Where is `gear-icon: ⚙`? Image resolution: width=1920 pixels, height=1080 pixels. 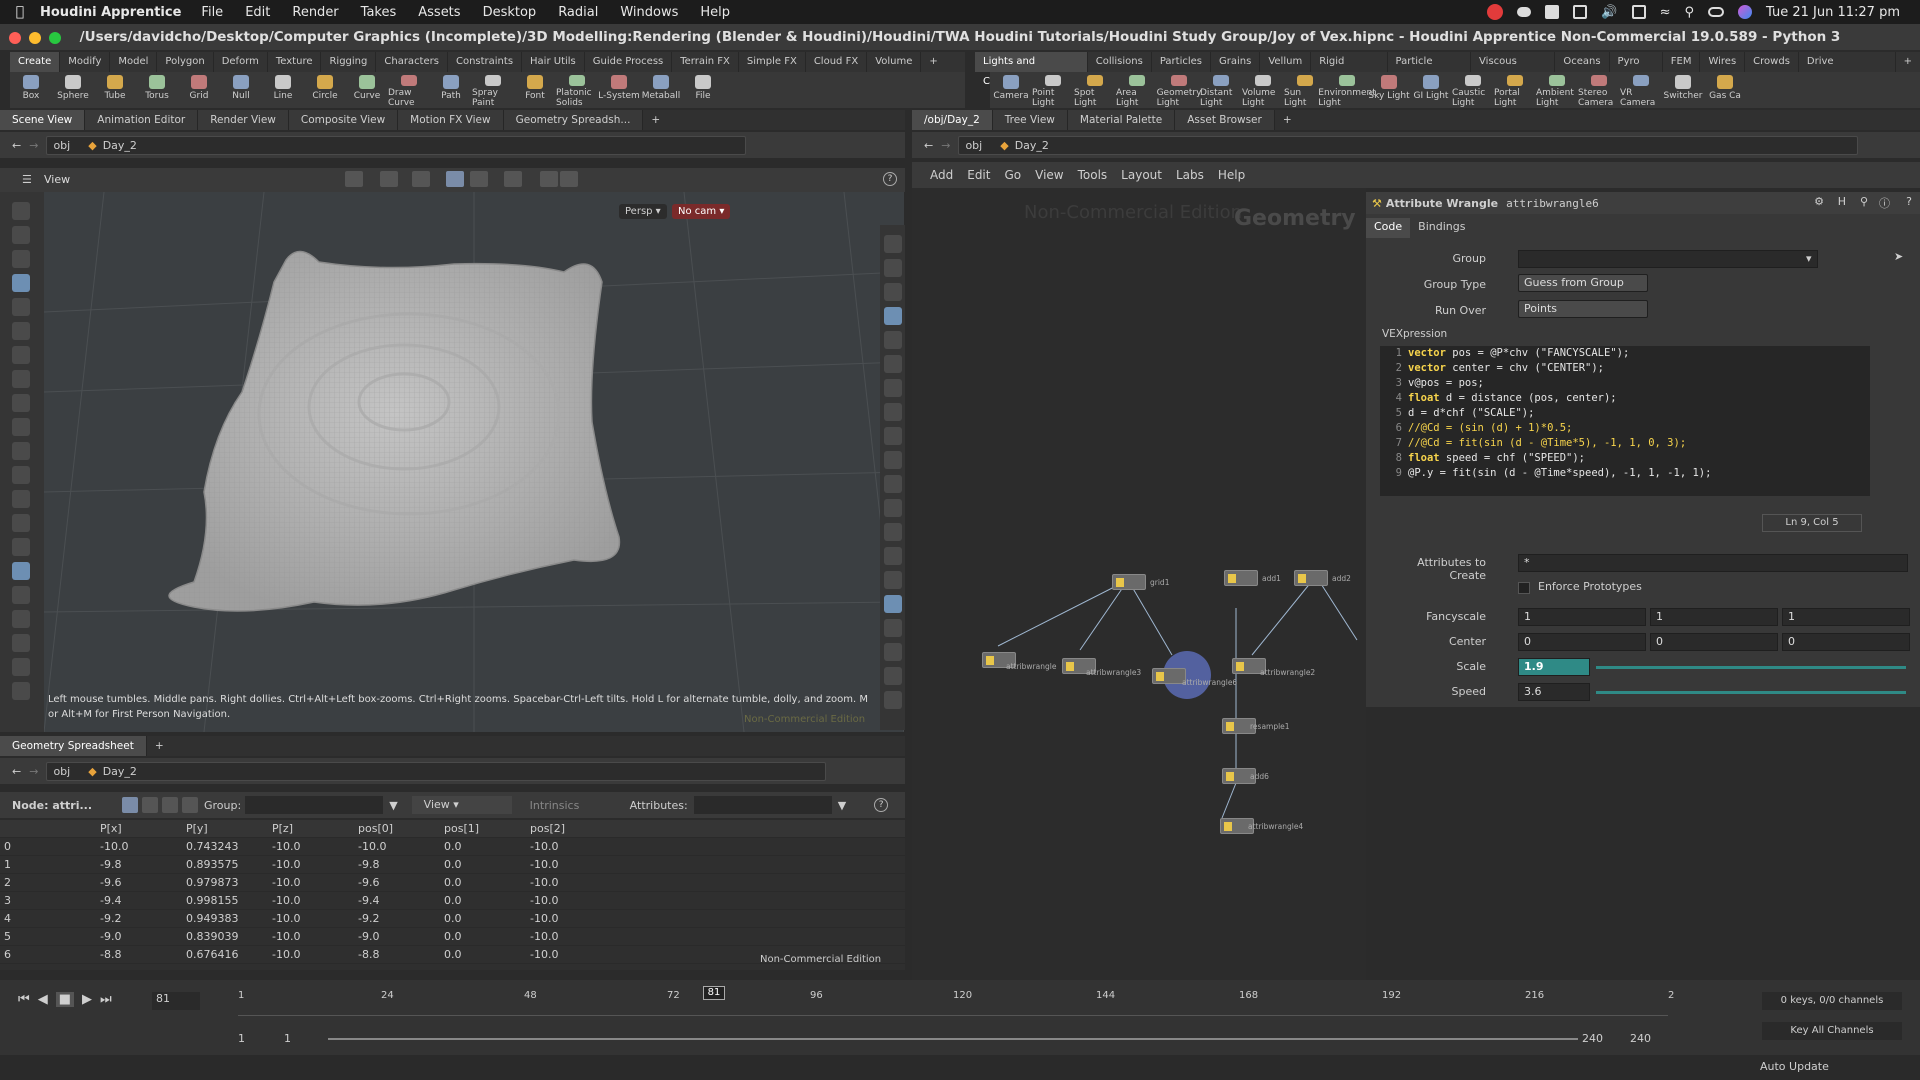
gear-icon: ⚙ is located at coordinates (1819, 201).